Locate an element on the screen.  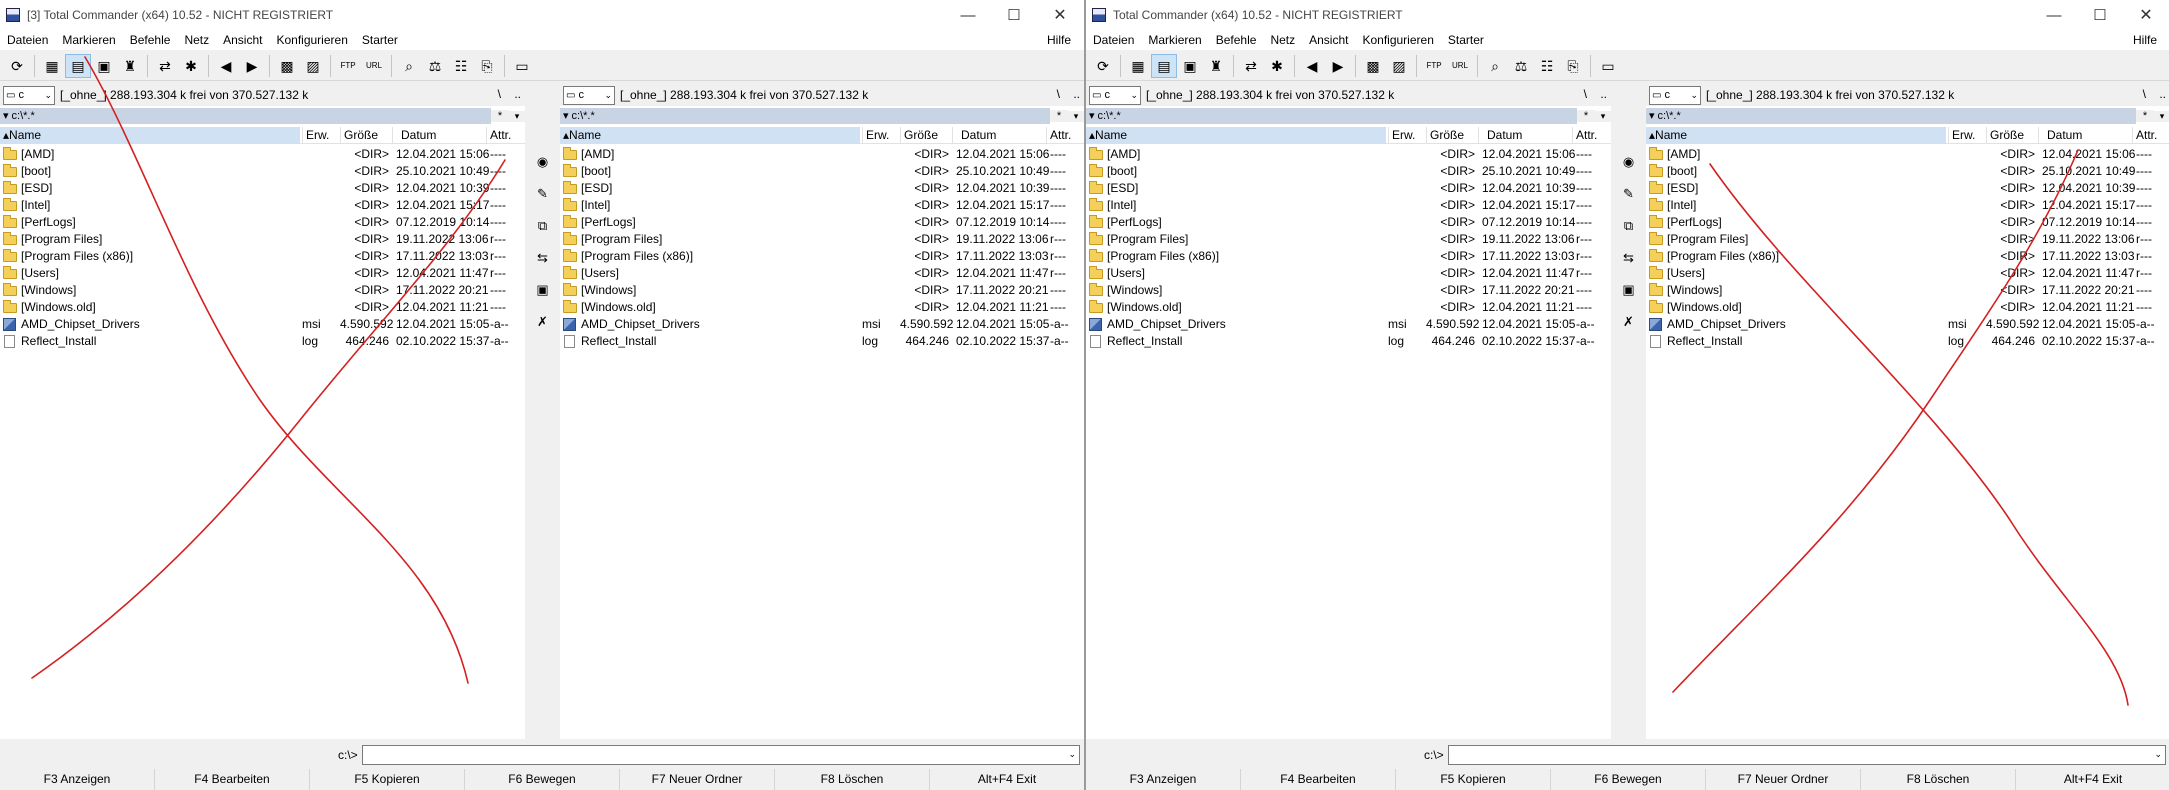
close-button: ✕ is located at coordinates (1060, 15).